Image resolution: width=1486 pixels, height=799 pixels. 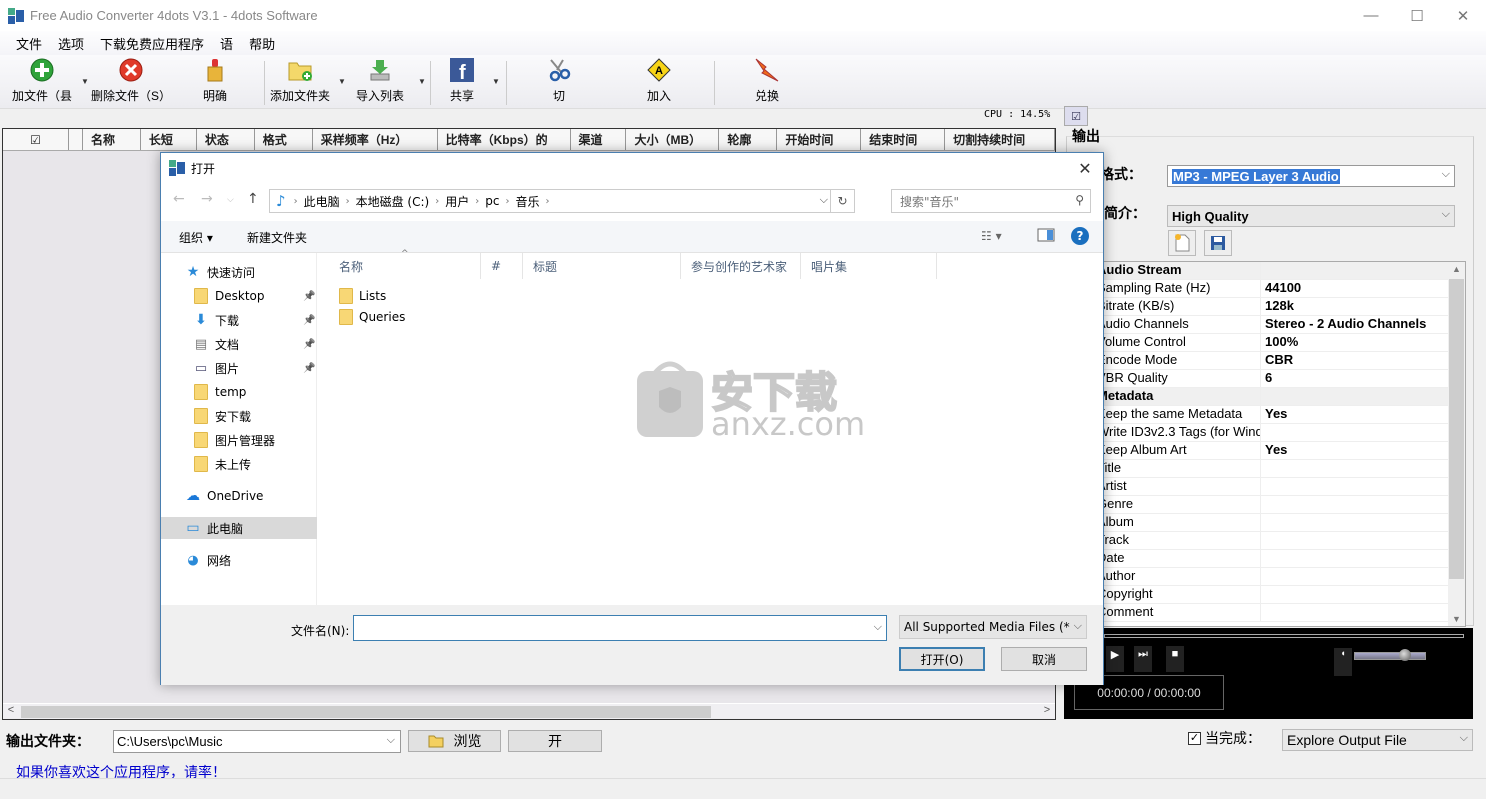 I want to click on save-profile-button, so click(x=1218, y=243).